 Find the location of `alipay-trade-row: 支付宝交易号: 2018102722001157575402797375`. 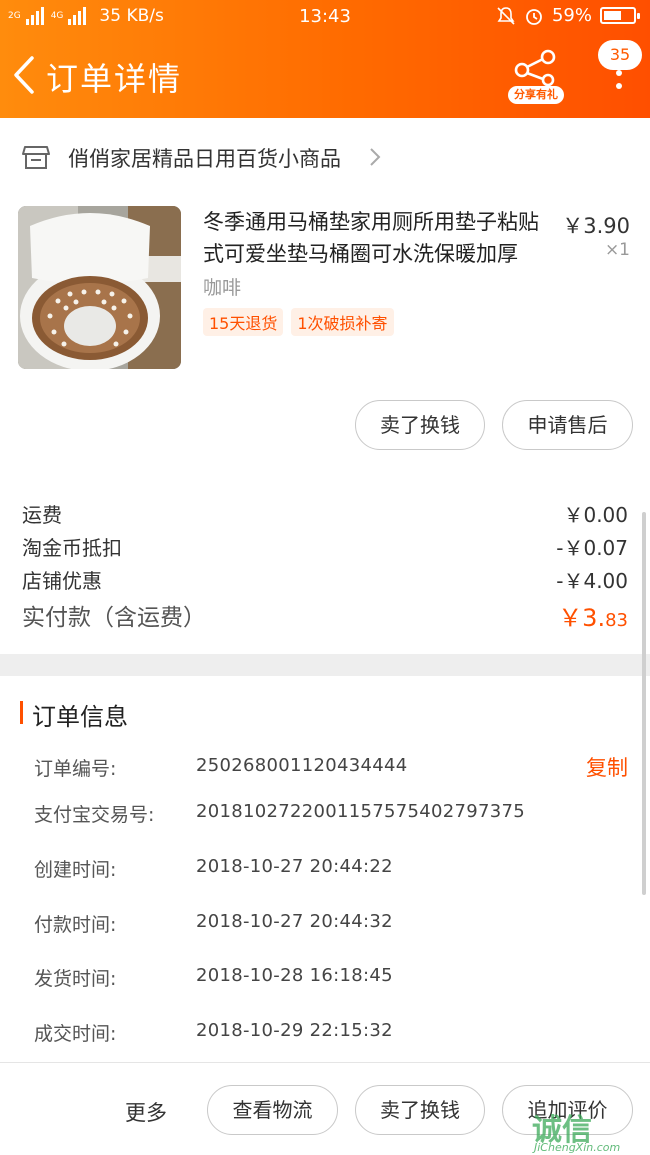

alipay-trade-row: 支付宝交易号: 2018102722001157575402797375 is located at coordinates (325, 812).